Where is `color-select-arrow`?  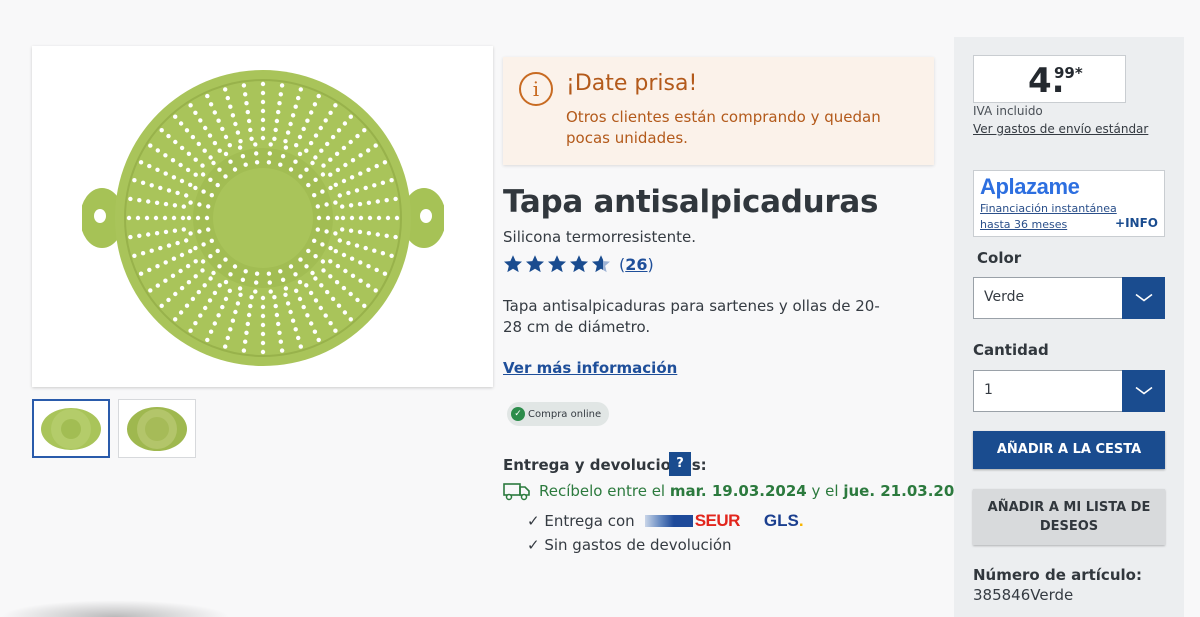 color-select-arrow is located at coordinates (1143, 298).